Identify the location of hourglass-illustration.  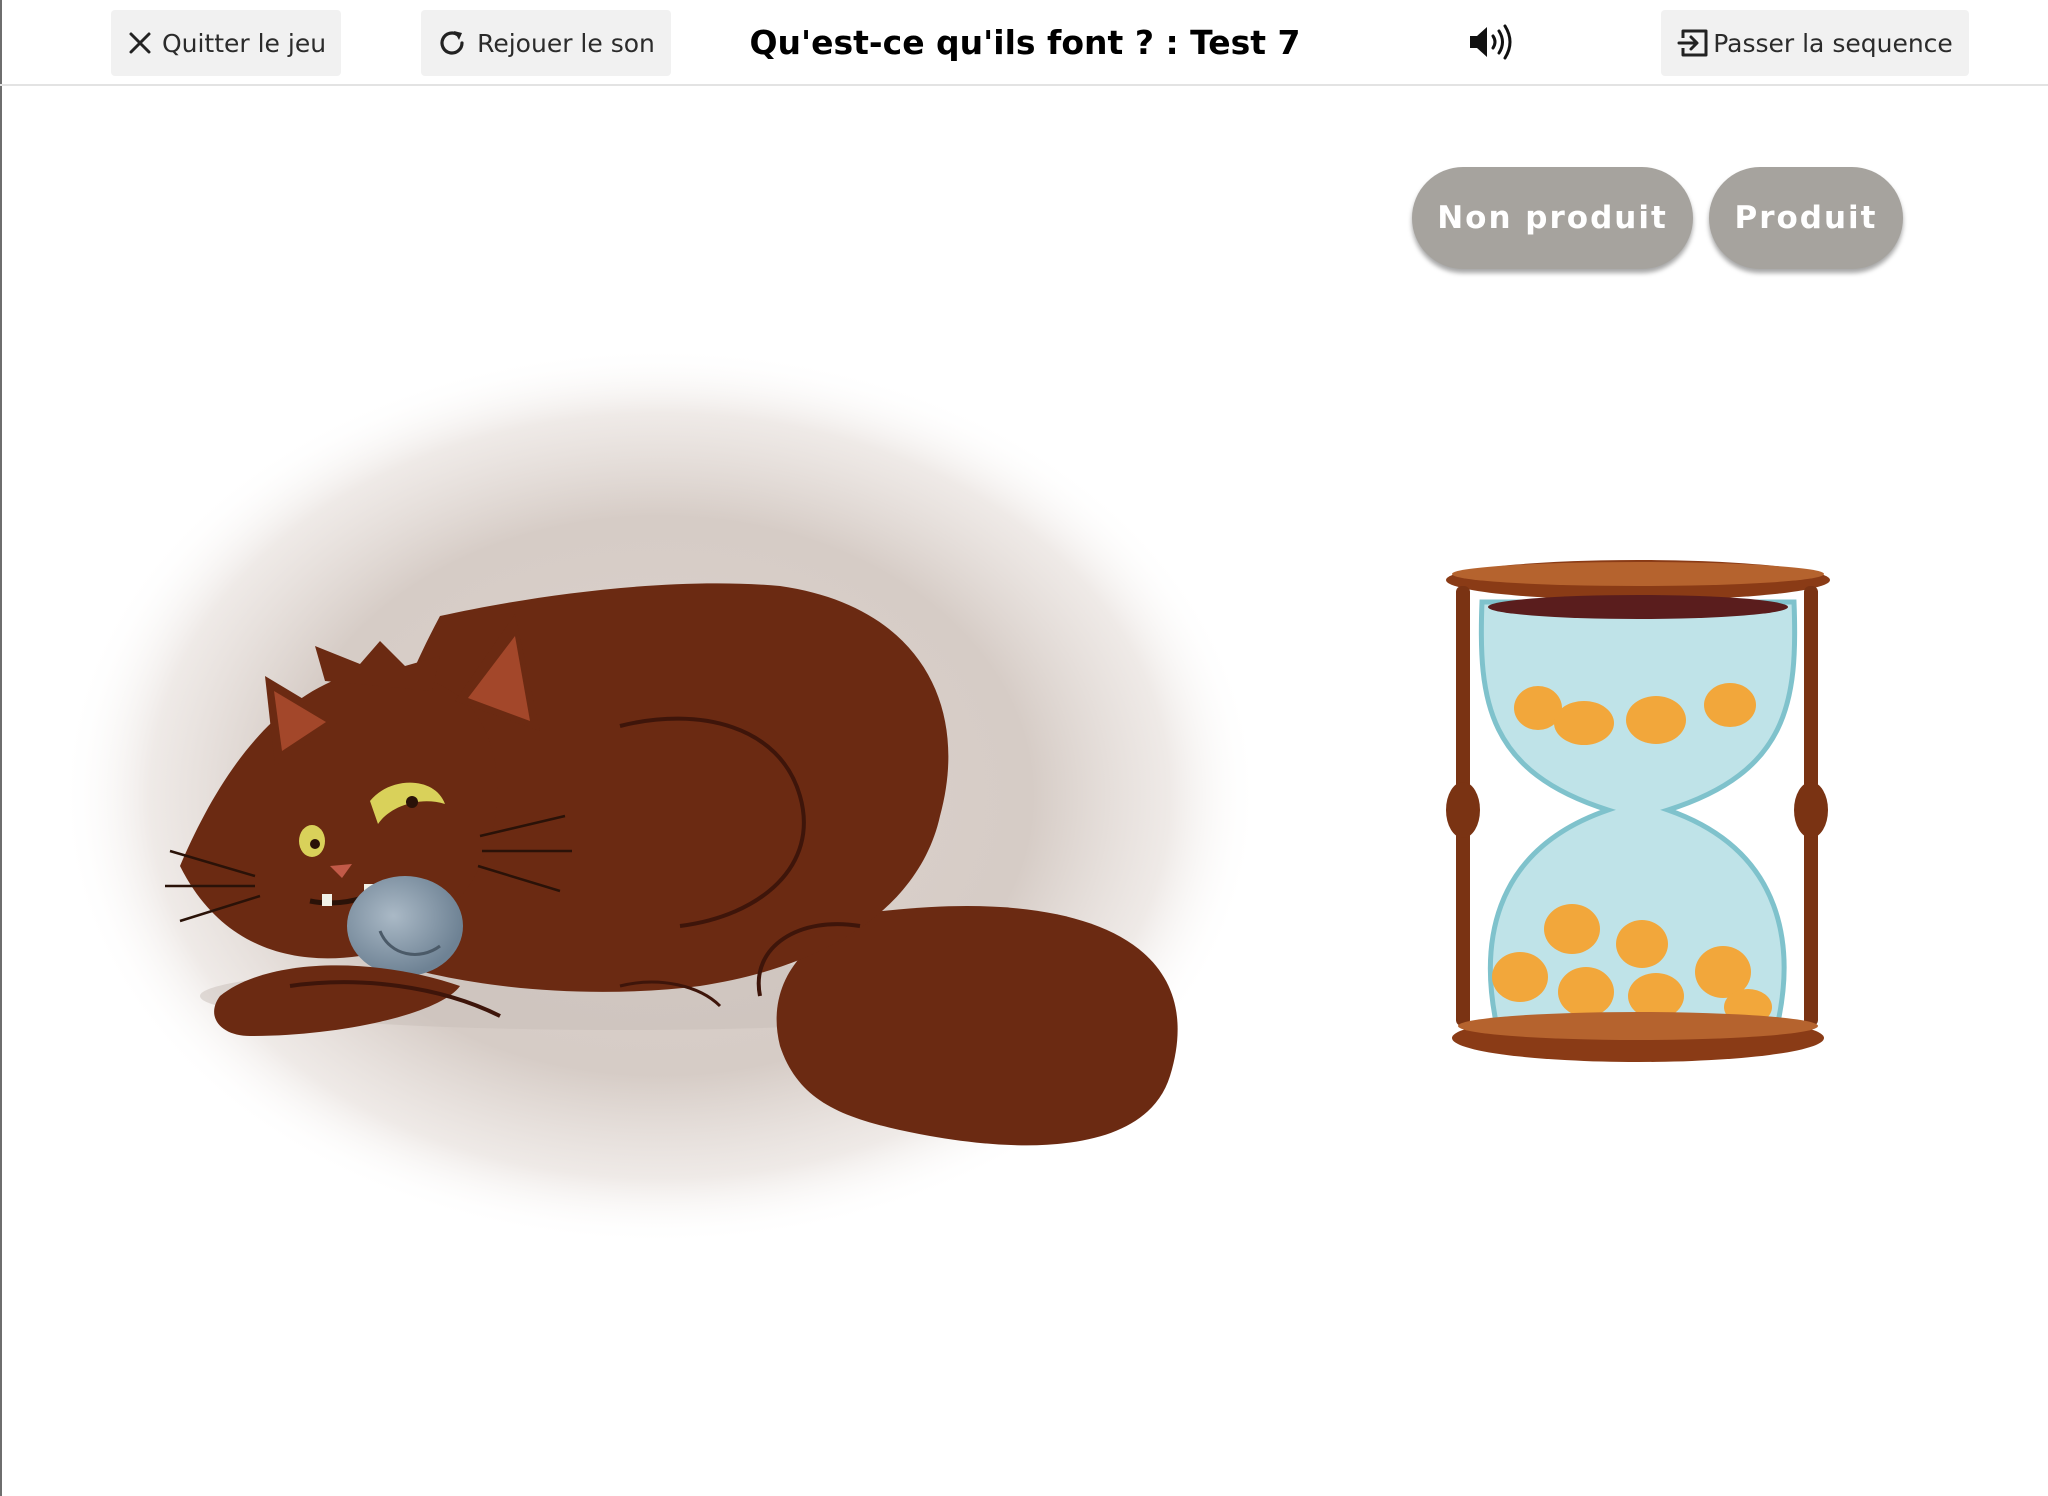
(1638, 811).